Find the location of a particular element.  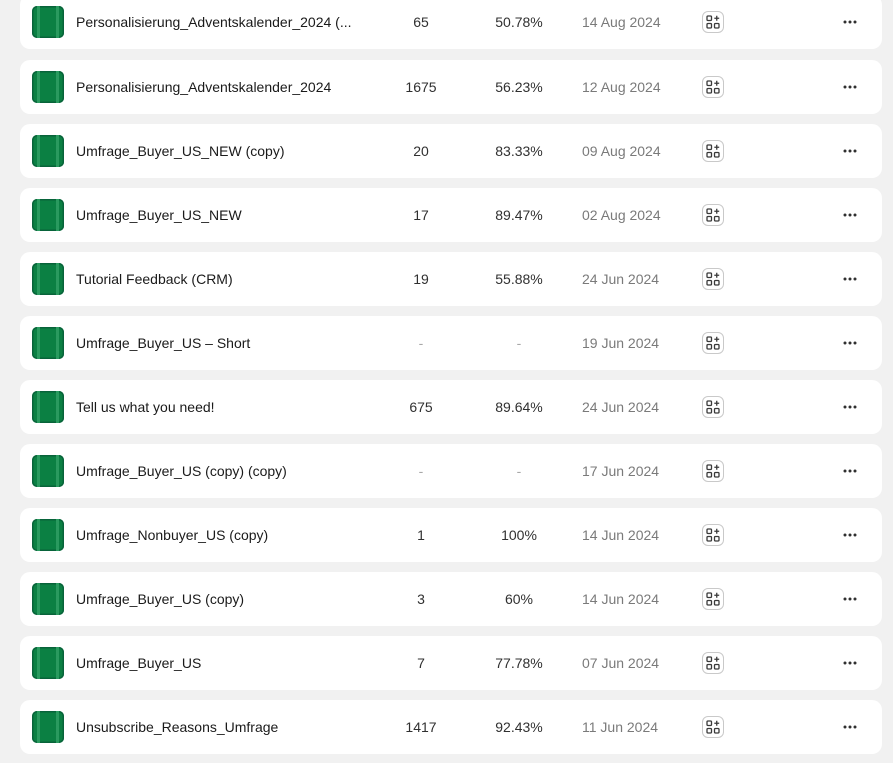

response-count: 1 is located at coordinates (421, 535).